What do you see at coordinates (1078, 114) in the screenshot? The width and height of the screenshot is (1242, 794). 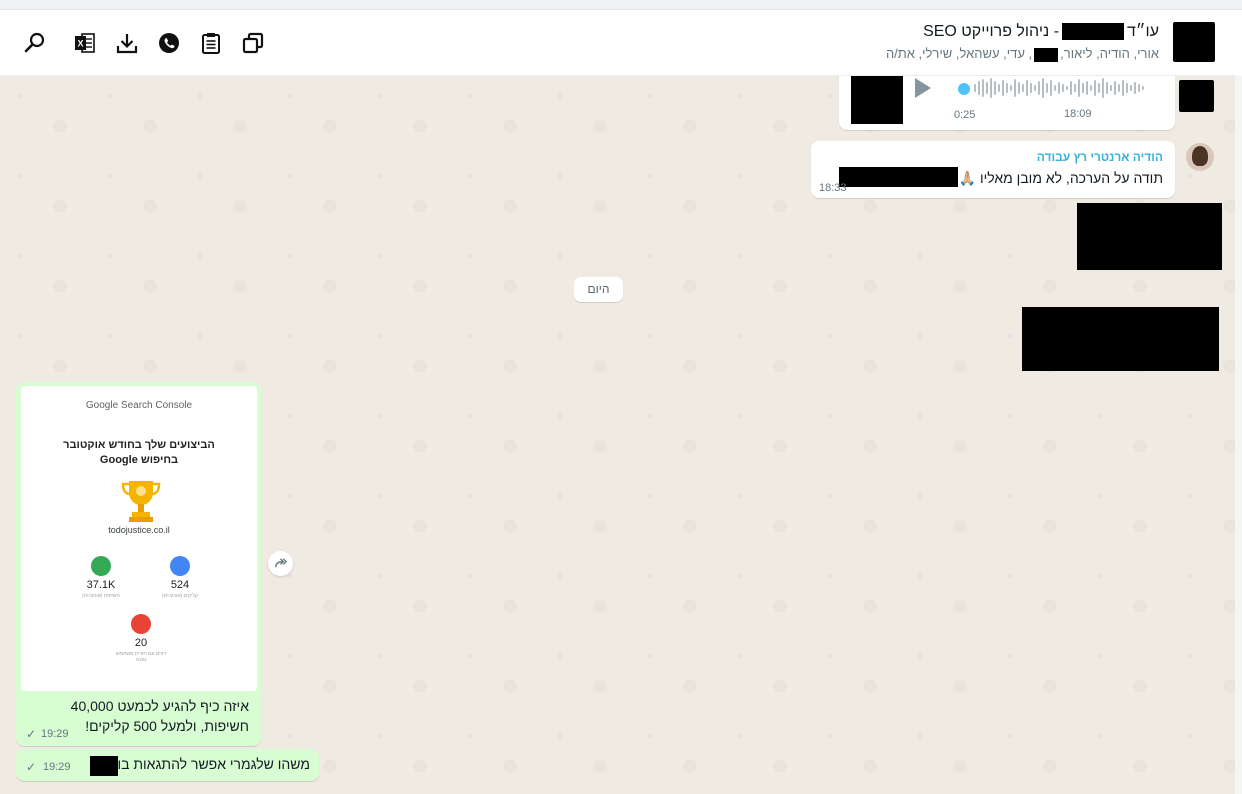 I see `message-time: 18:09` at bounding box center [1078, 114].